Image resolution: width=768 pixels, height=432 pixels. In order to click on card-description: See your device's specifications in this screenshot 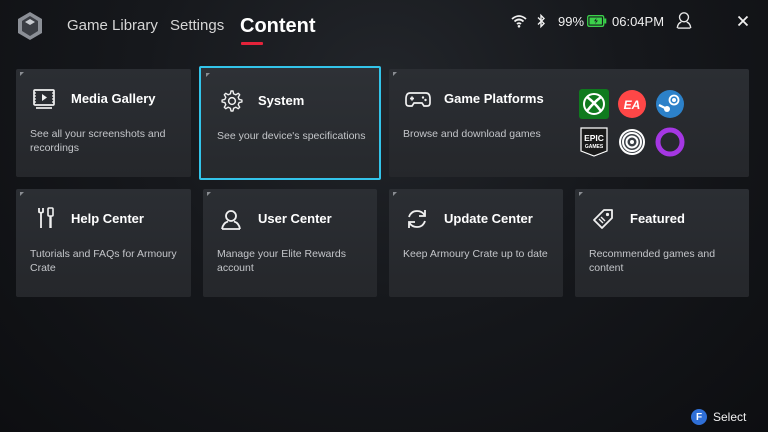, I will do `click(291, 136)`.